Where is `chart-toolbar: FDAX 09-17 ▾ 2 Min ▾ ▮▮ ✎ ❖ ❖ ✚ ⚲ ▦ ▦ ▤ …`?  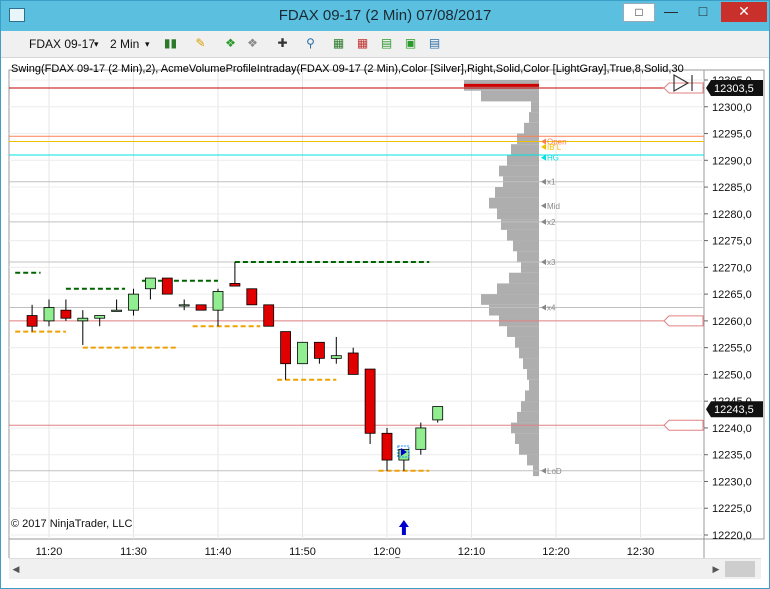
chart-toolbar: FDAX 09-17 ▾ 2 Min ▾ ▮▮ ✎ ❖ ❖ ✚ ⚲ ▦ ▦ ▤ … is located at coordinates (385, 44).